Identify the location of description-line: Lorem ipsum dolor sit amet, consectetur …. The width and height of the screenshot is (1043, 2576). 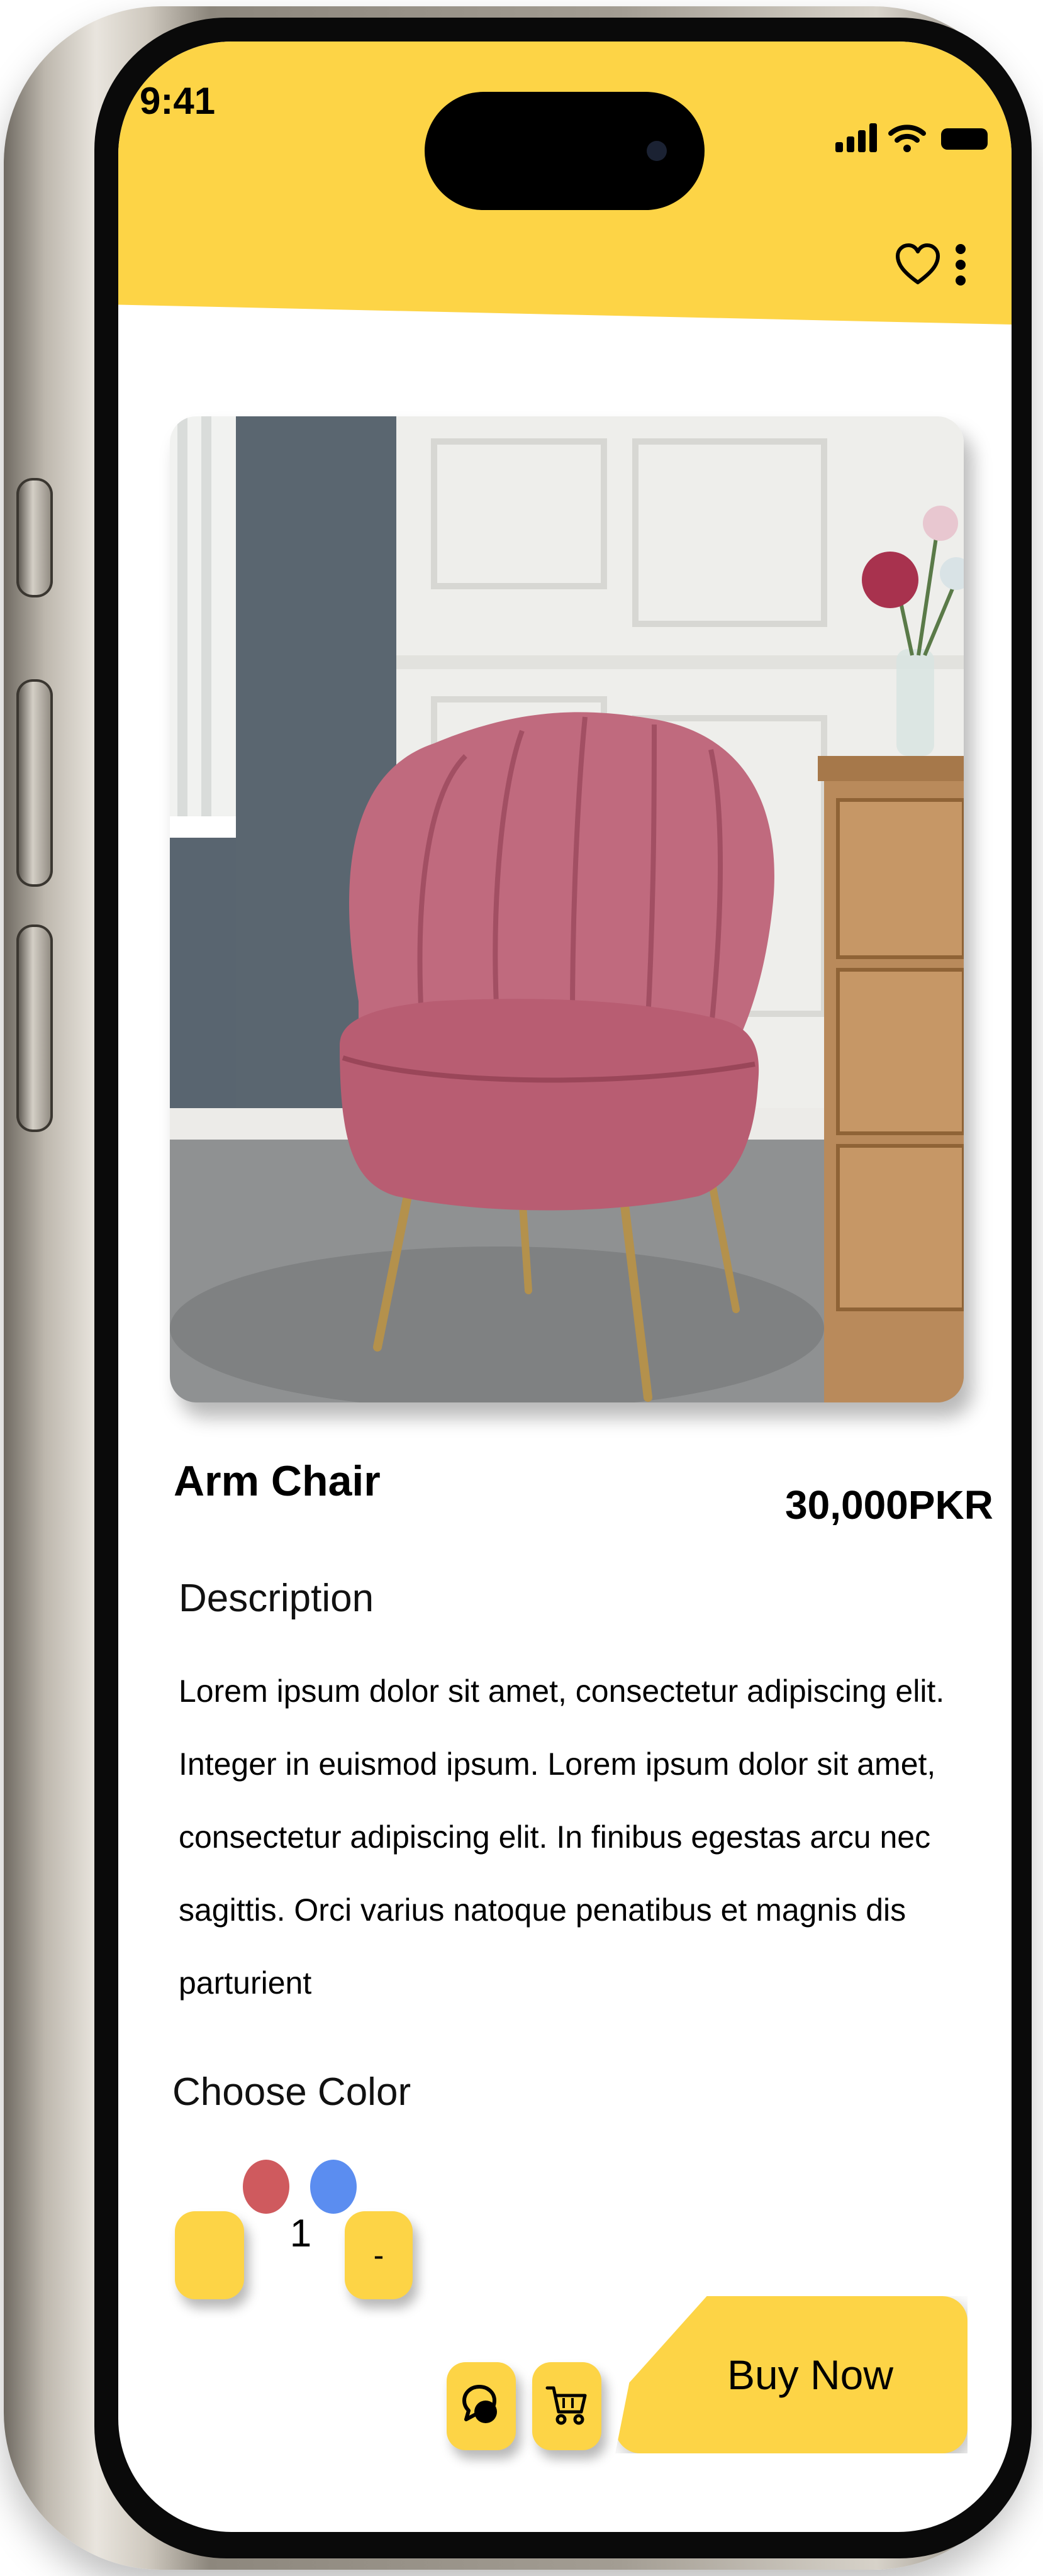
(562, 1691).